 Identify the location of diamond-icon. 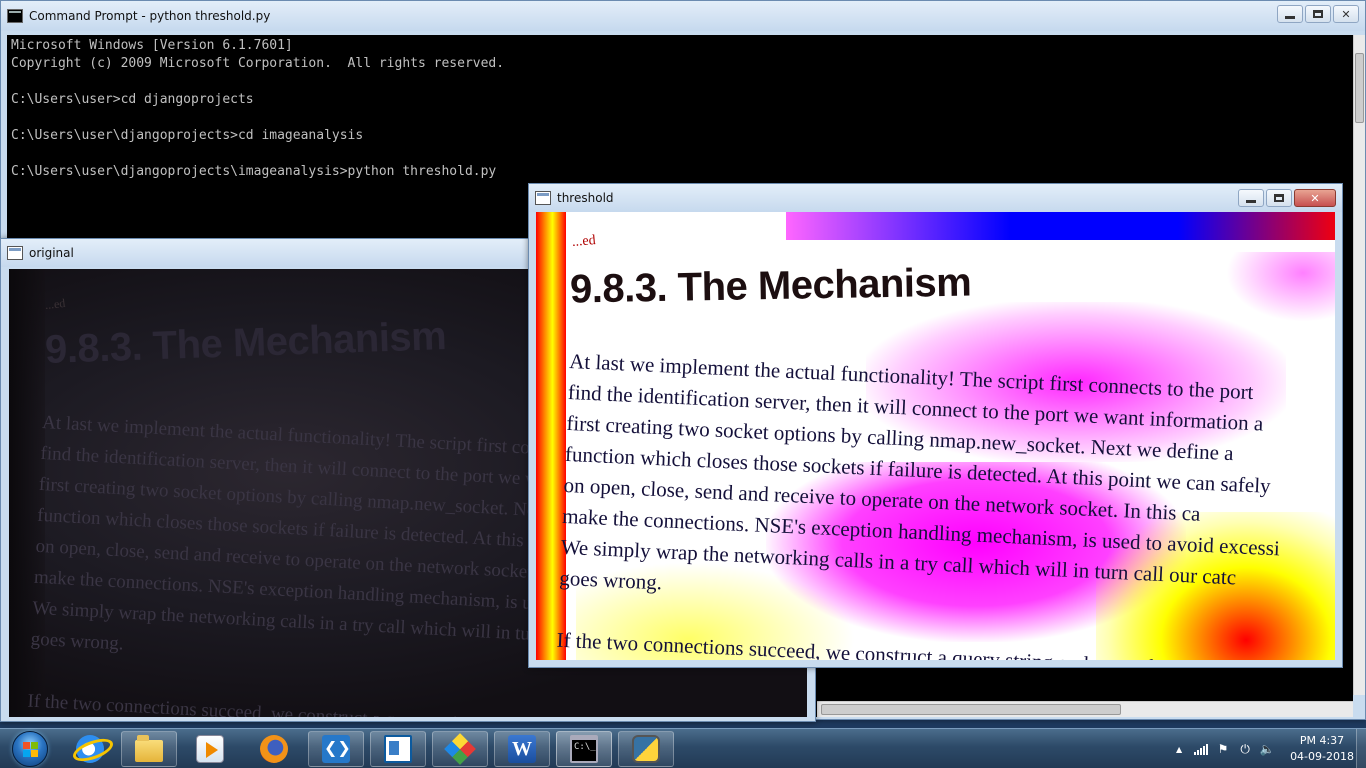
(460, 749).